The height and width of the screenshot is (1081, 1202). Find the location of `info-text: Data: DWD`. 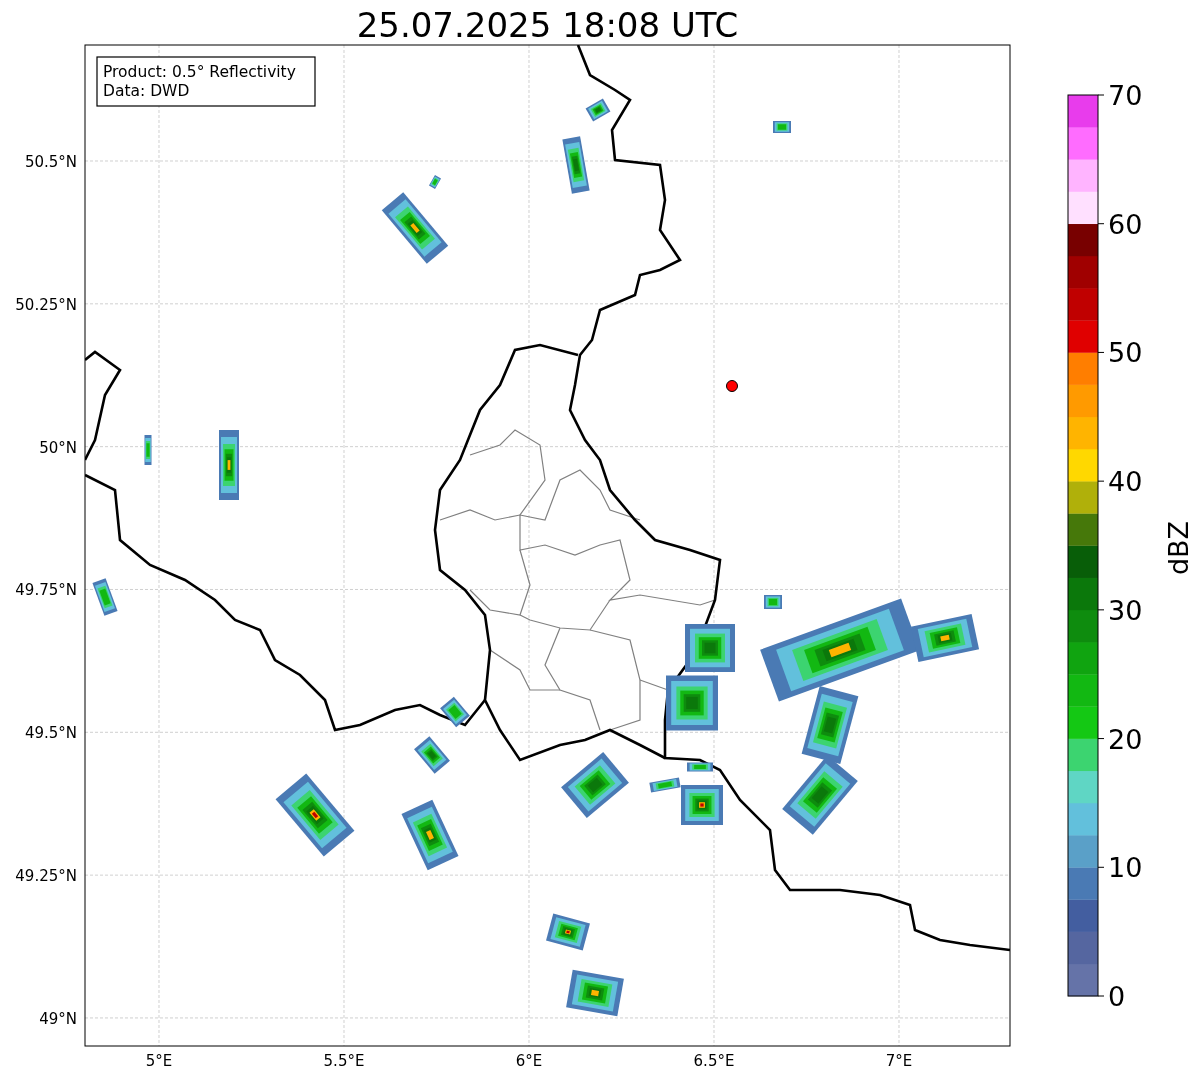

info-text: Data: DWD is located at coordinates (146, 91).